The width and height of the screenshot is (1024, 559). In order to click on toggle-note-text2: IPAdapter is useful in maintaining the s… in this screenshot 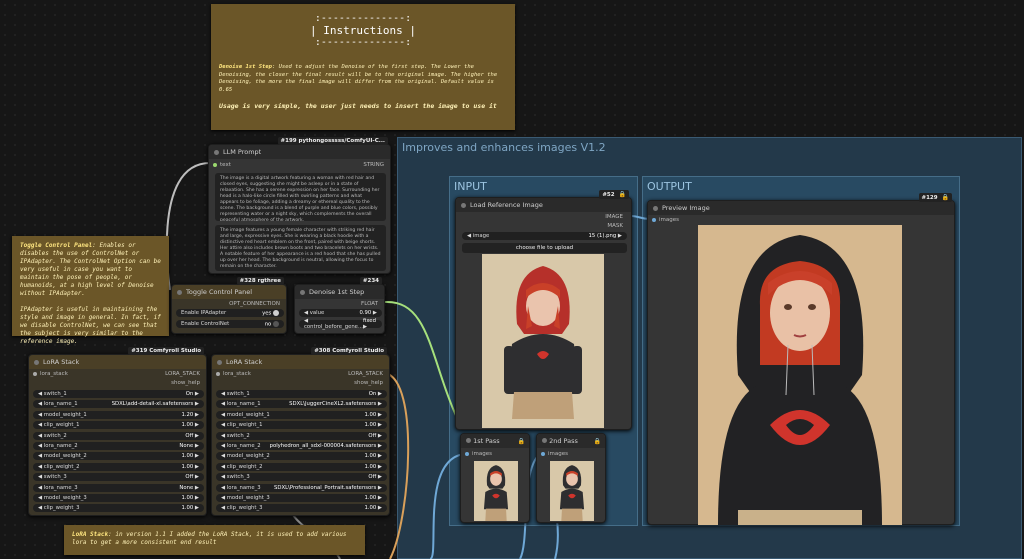, I will do `click(90, 325)`.